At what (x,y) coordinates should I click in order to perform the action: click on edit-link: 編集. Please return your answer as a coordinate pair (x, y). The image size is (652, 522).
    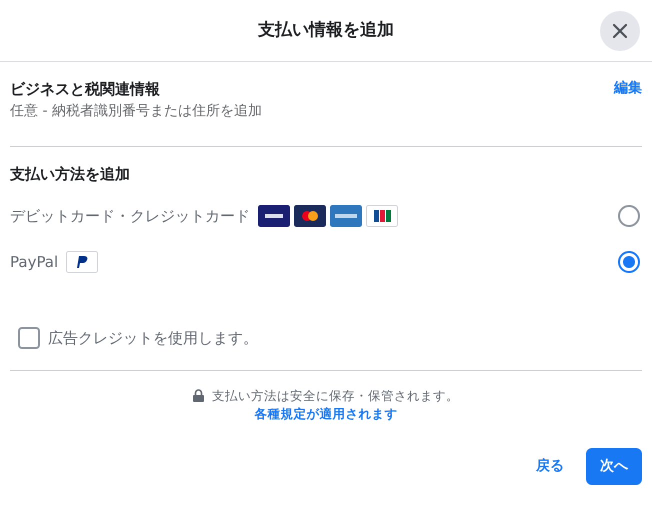
    Looking at the image, I should click on (628, 100).